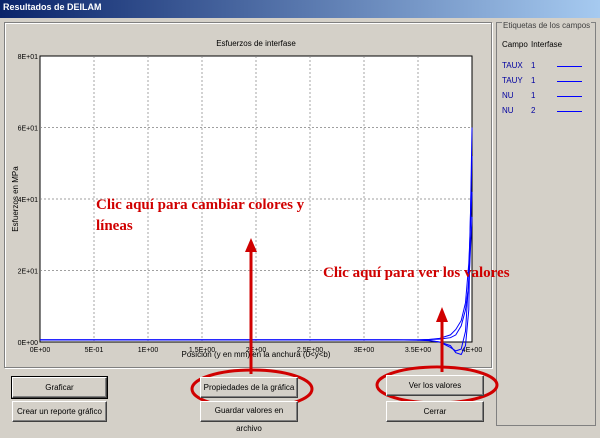 This screenshot has width=600, height=438. I want to click on guardar-valores-button: Guardar valores en archivo, so click(249, 417).